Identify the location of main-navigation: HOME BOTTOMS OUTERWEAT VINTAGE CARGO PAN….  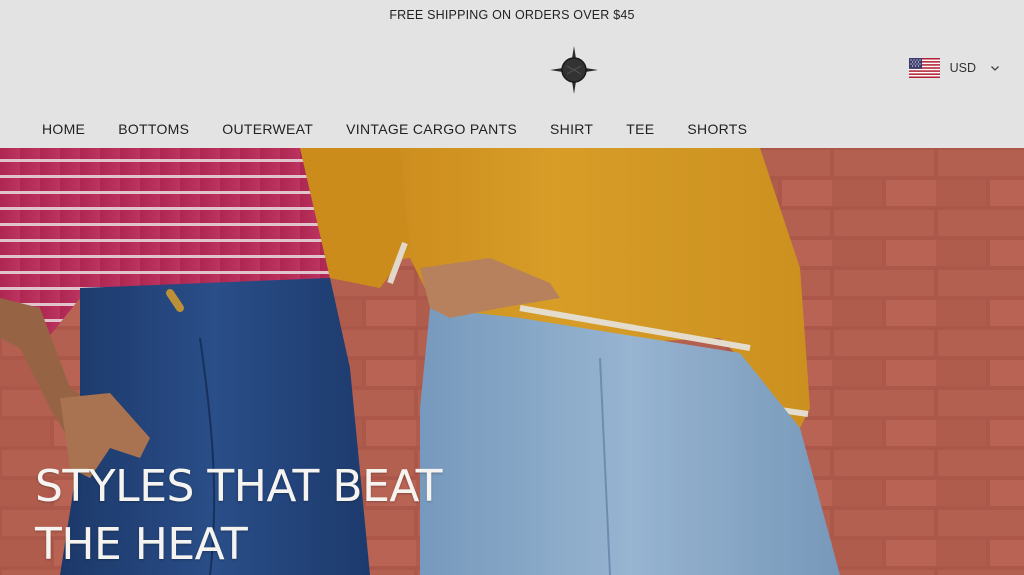
(512, 129).